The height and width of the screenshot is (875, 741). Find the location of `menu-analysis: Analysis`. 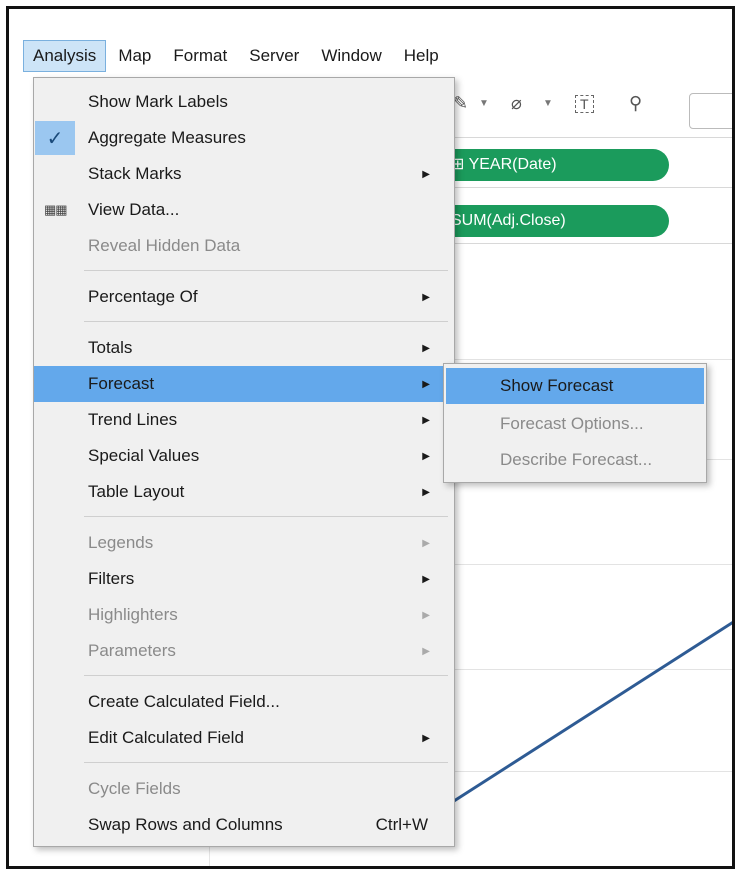

menu-analysis: Analysis is located at coordinates (65, 56).